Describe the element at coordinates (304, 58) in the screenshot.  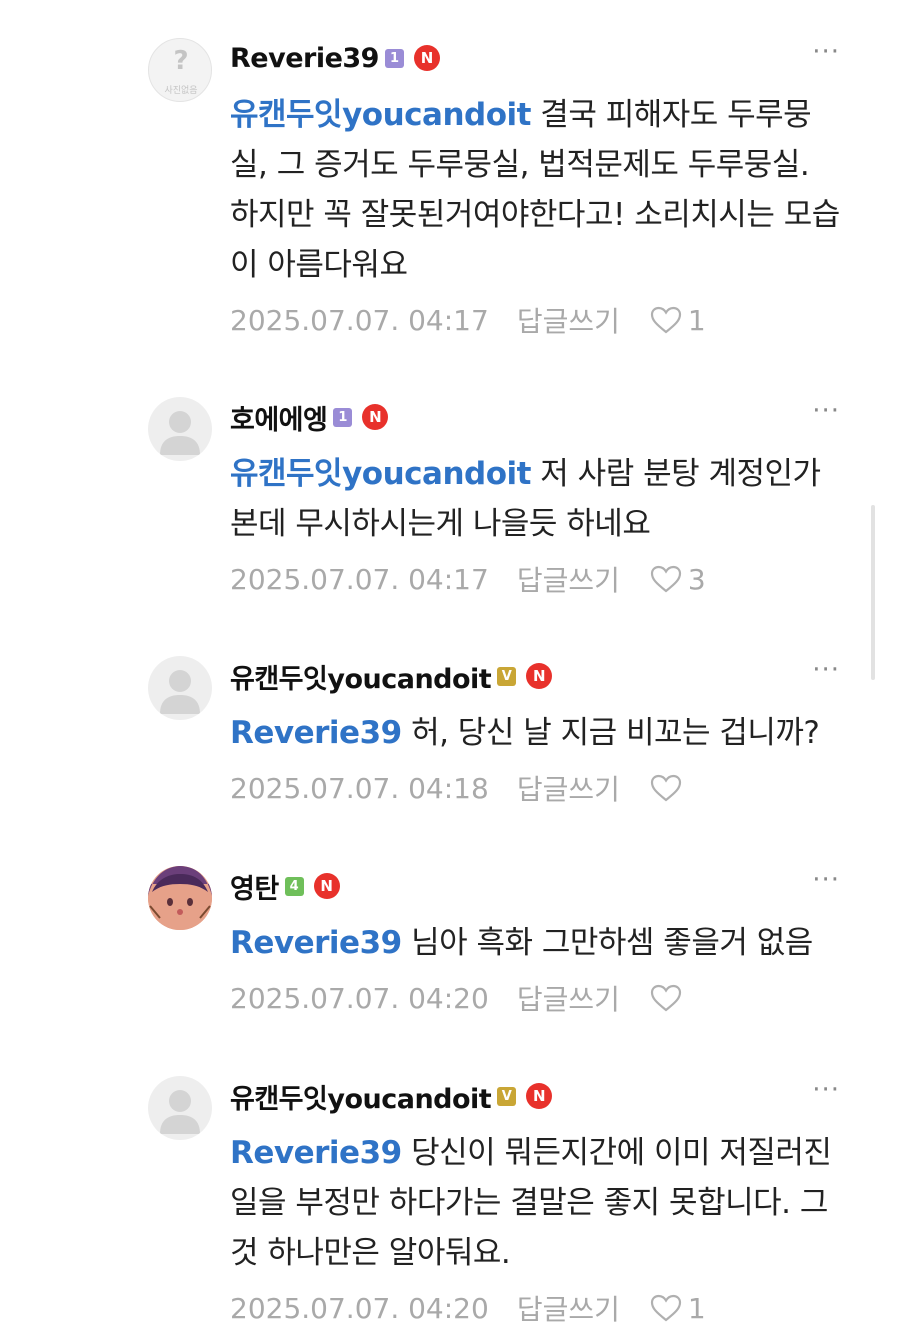
I see `nickname: Reverie39` at that location.